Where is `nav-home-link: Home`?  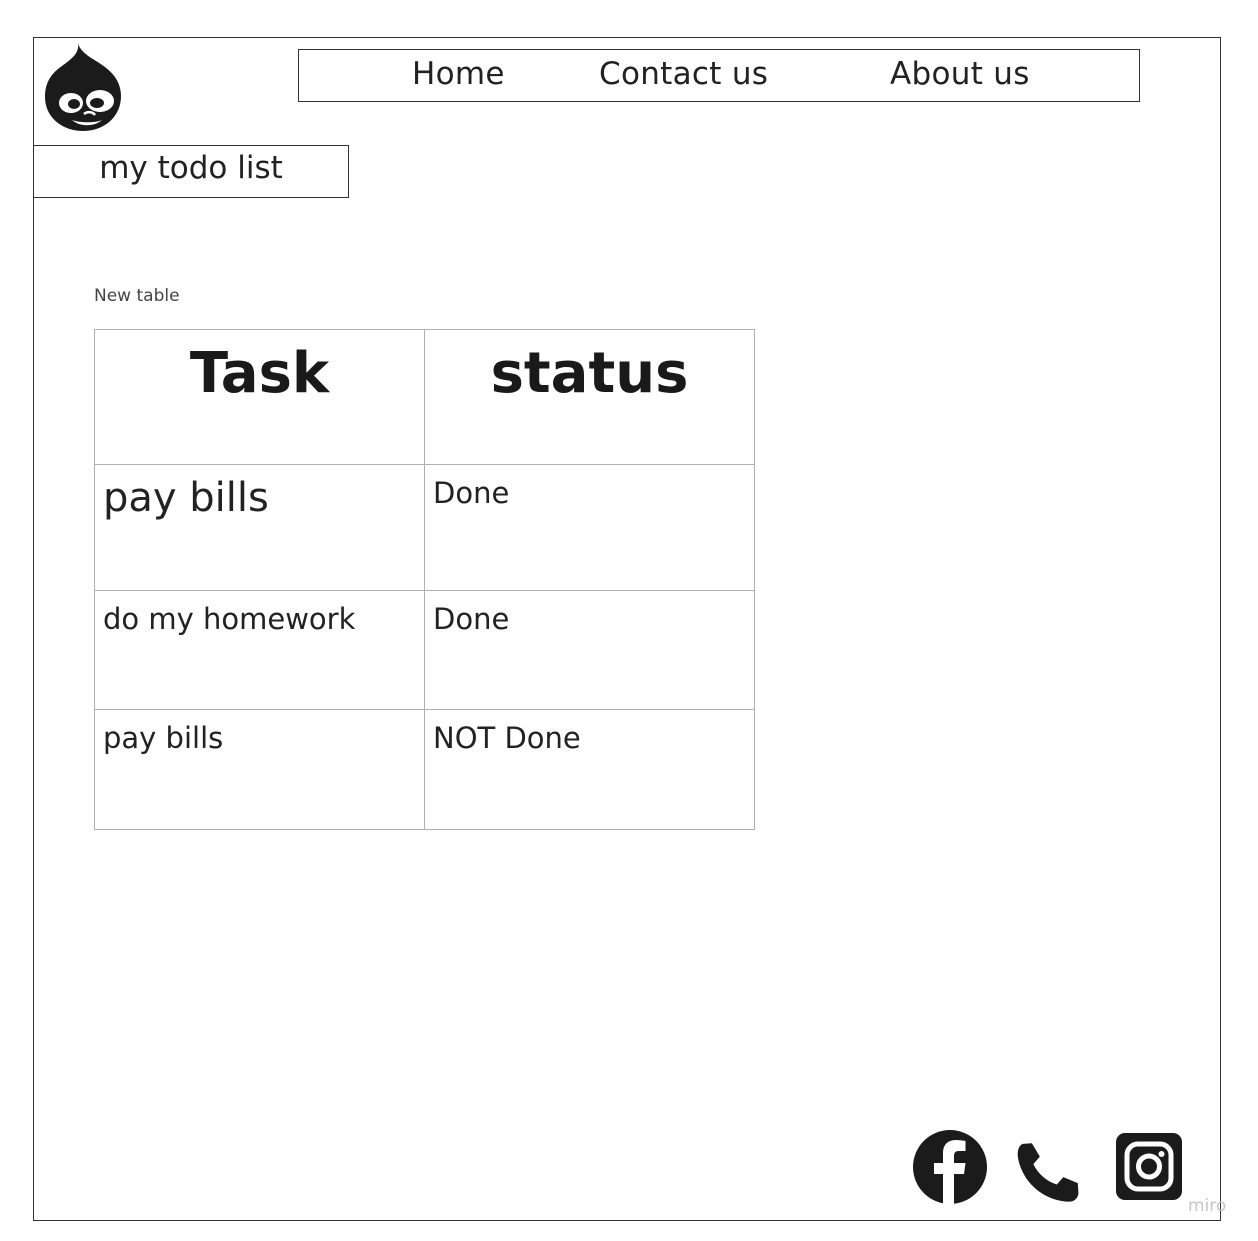 nav-home-link: Home is located at coordinates (458, 74).